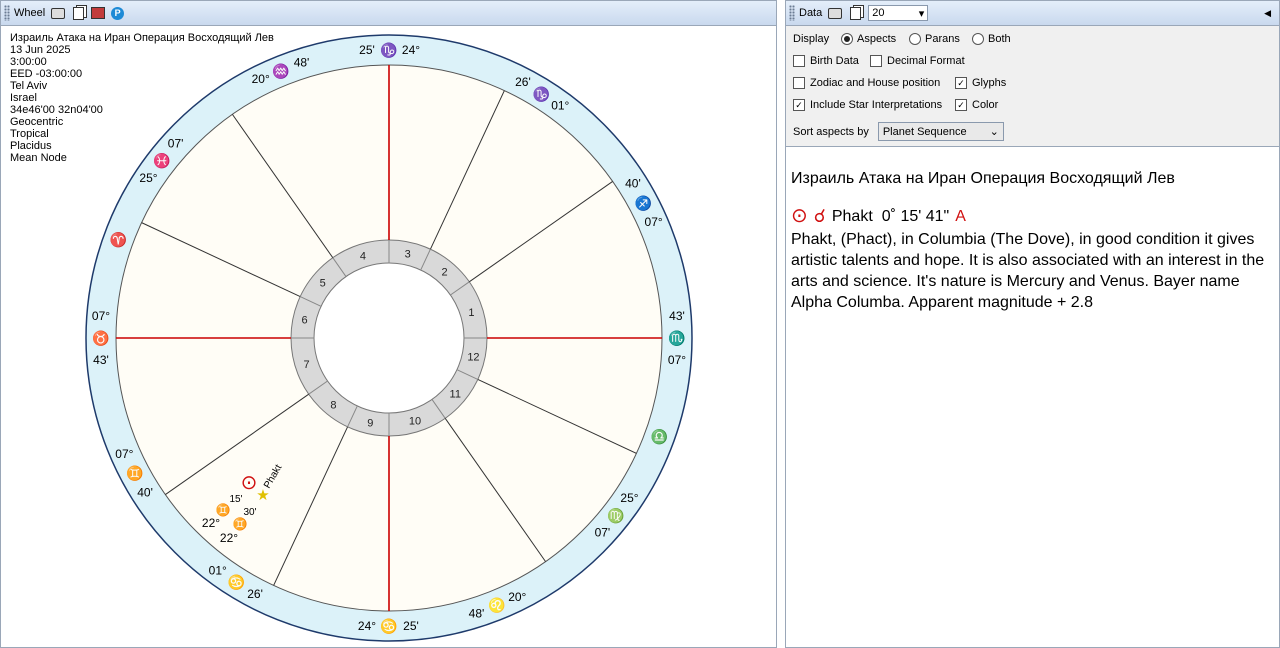  I want to click on radio-both-button, so click(978, 39).